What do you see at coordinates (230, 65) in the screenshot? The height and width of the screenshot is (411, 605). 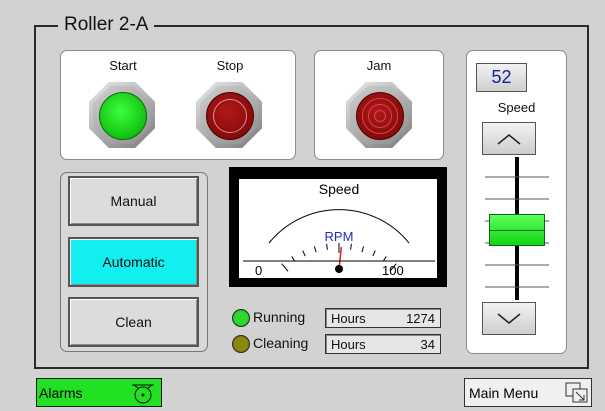 I see `stop-label: Stop` at bounding box center [230, 65].